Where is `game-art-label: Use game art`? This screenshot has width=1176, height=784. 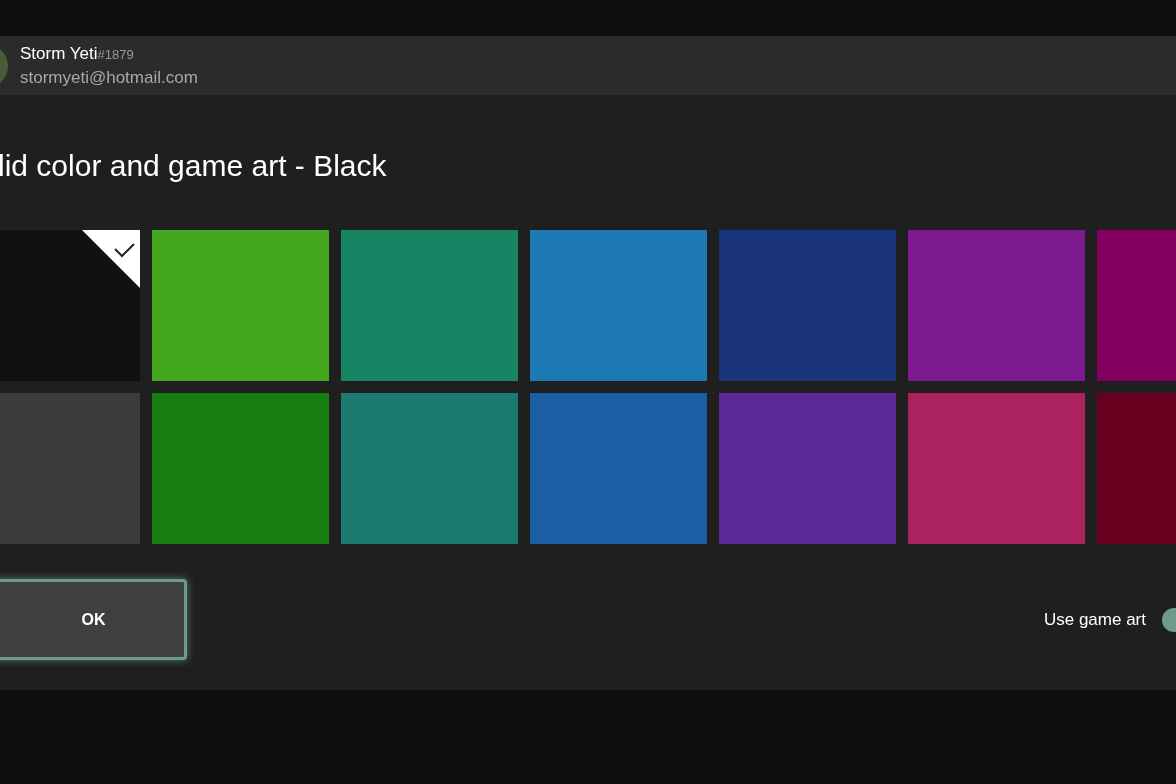
game-art-label: Use game art is located at coordinates (1094, 619).